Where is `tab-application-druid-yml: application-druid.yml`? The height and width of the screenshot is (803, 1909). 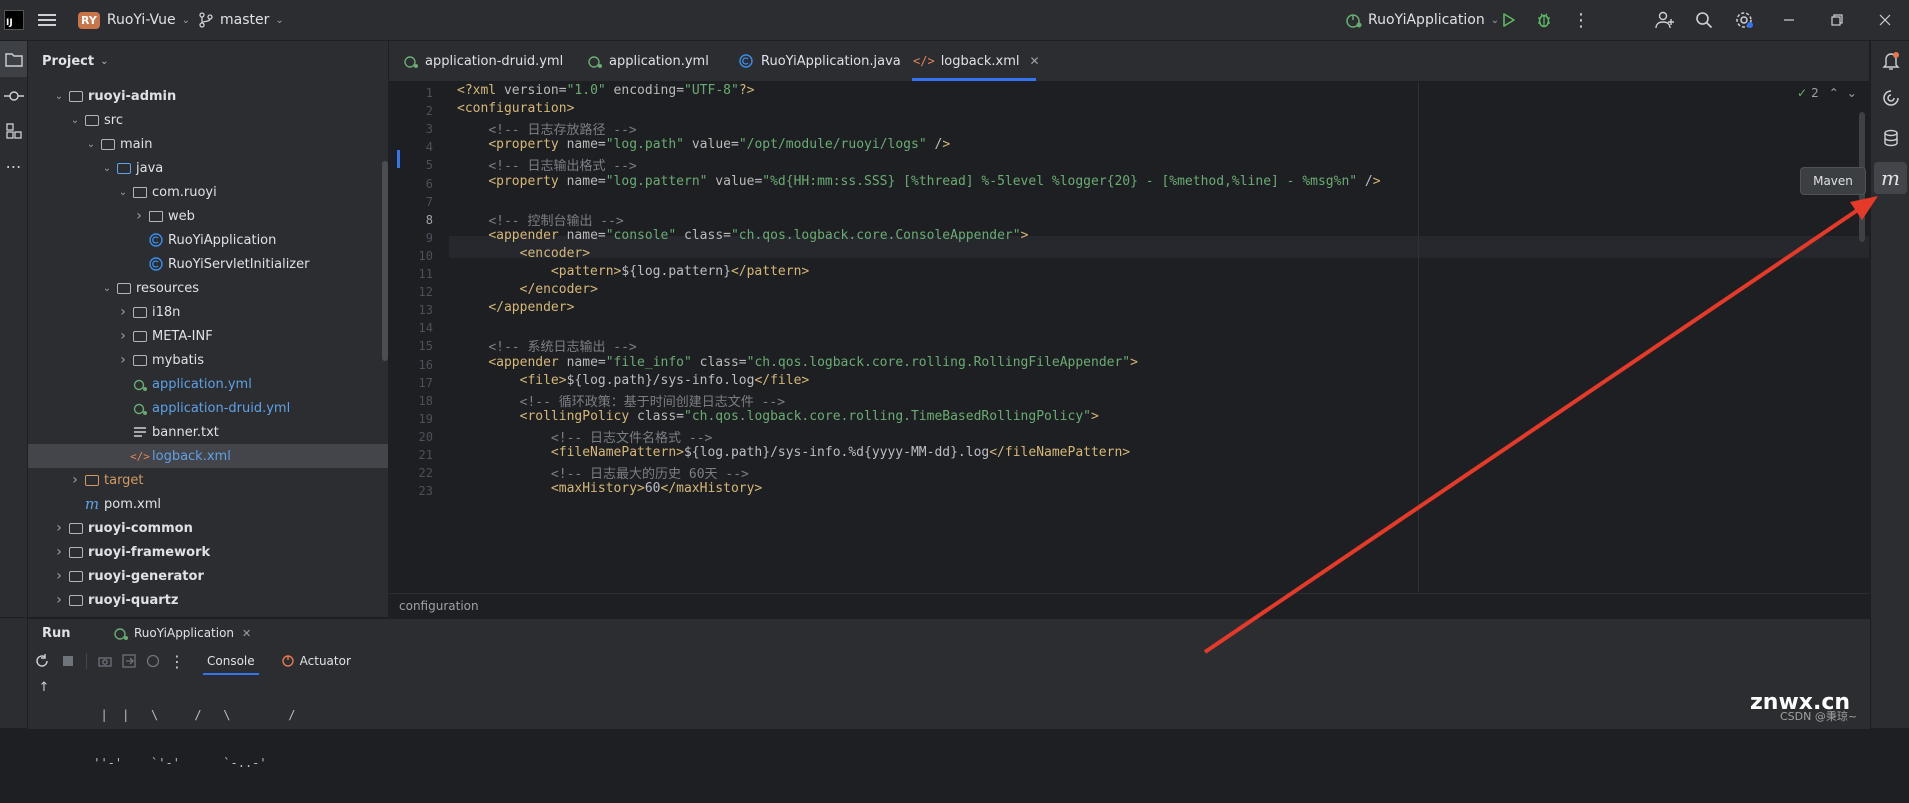 tab-application-druid-yml: application-druid.yml is located at coordinates (483, 61).